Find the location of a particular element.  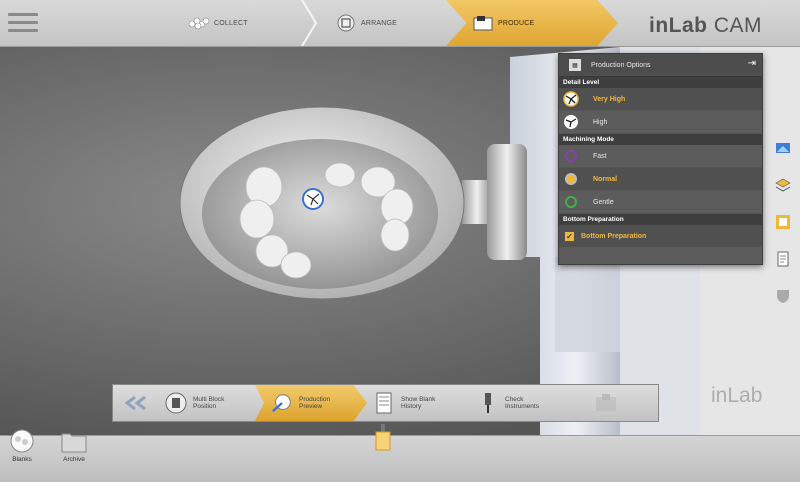

double-chevron-left-icon is located at coordinates (135, 403).